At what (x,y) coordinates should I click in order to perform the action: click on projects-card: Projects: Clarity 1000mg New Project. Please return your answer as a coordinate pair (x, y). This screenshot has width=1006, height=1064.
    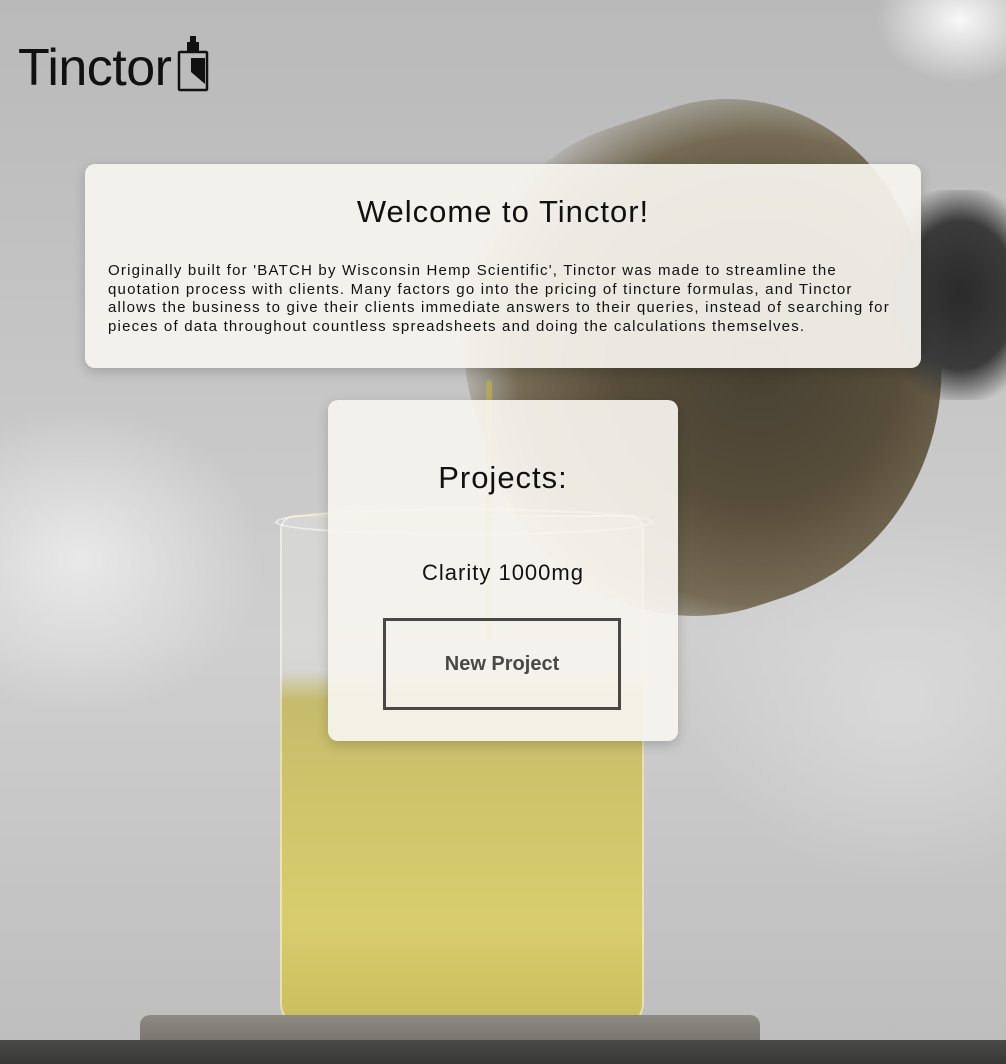
    Looking at the image, I should click on (503, 570).